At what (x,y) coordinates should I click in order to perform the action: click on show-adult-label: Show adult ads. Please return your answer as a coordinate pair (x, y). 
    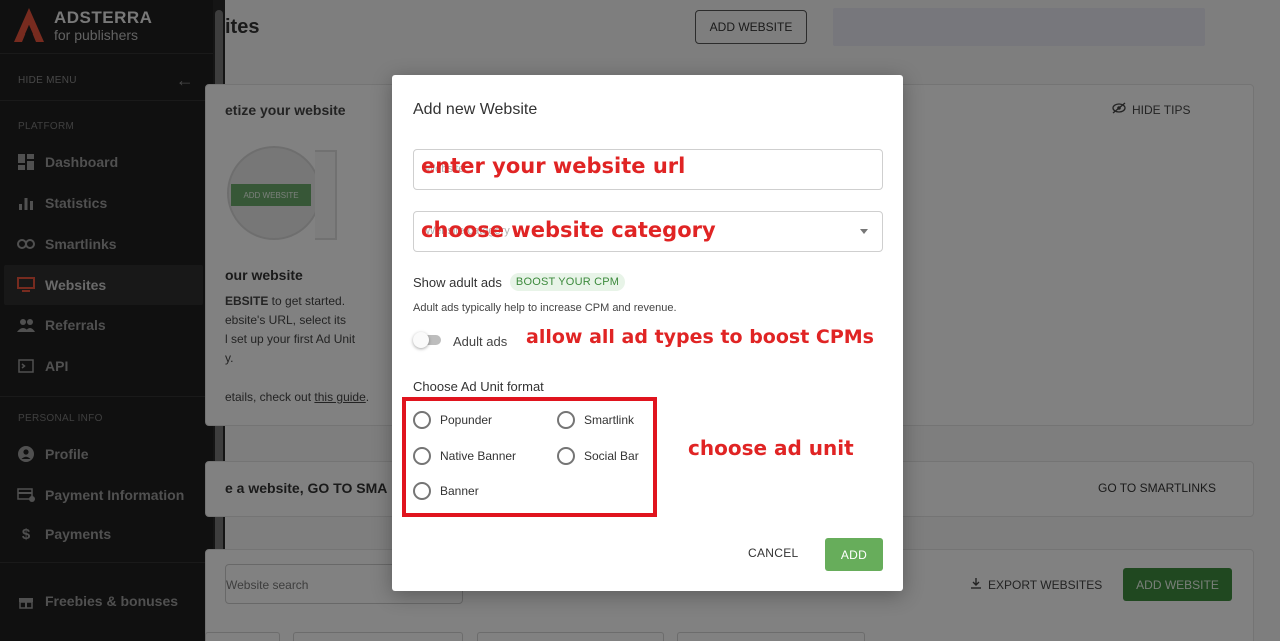
    Looking at the image, I should click on (457, 282).